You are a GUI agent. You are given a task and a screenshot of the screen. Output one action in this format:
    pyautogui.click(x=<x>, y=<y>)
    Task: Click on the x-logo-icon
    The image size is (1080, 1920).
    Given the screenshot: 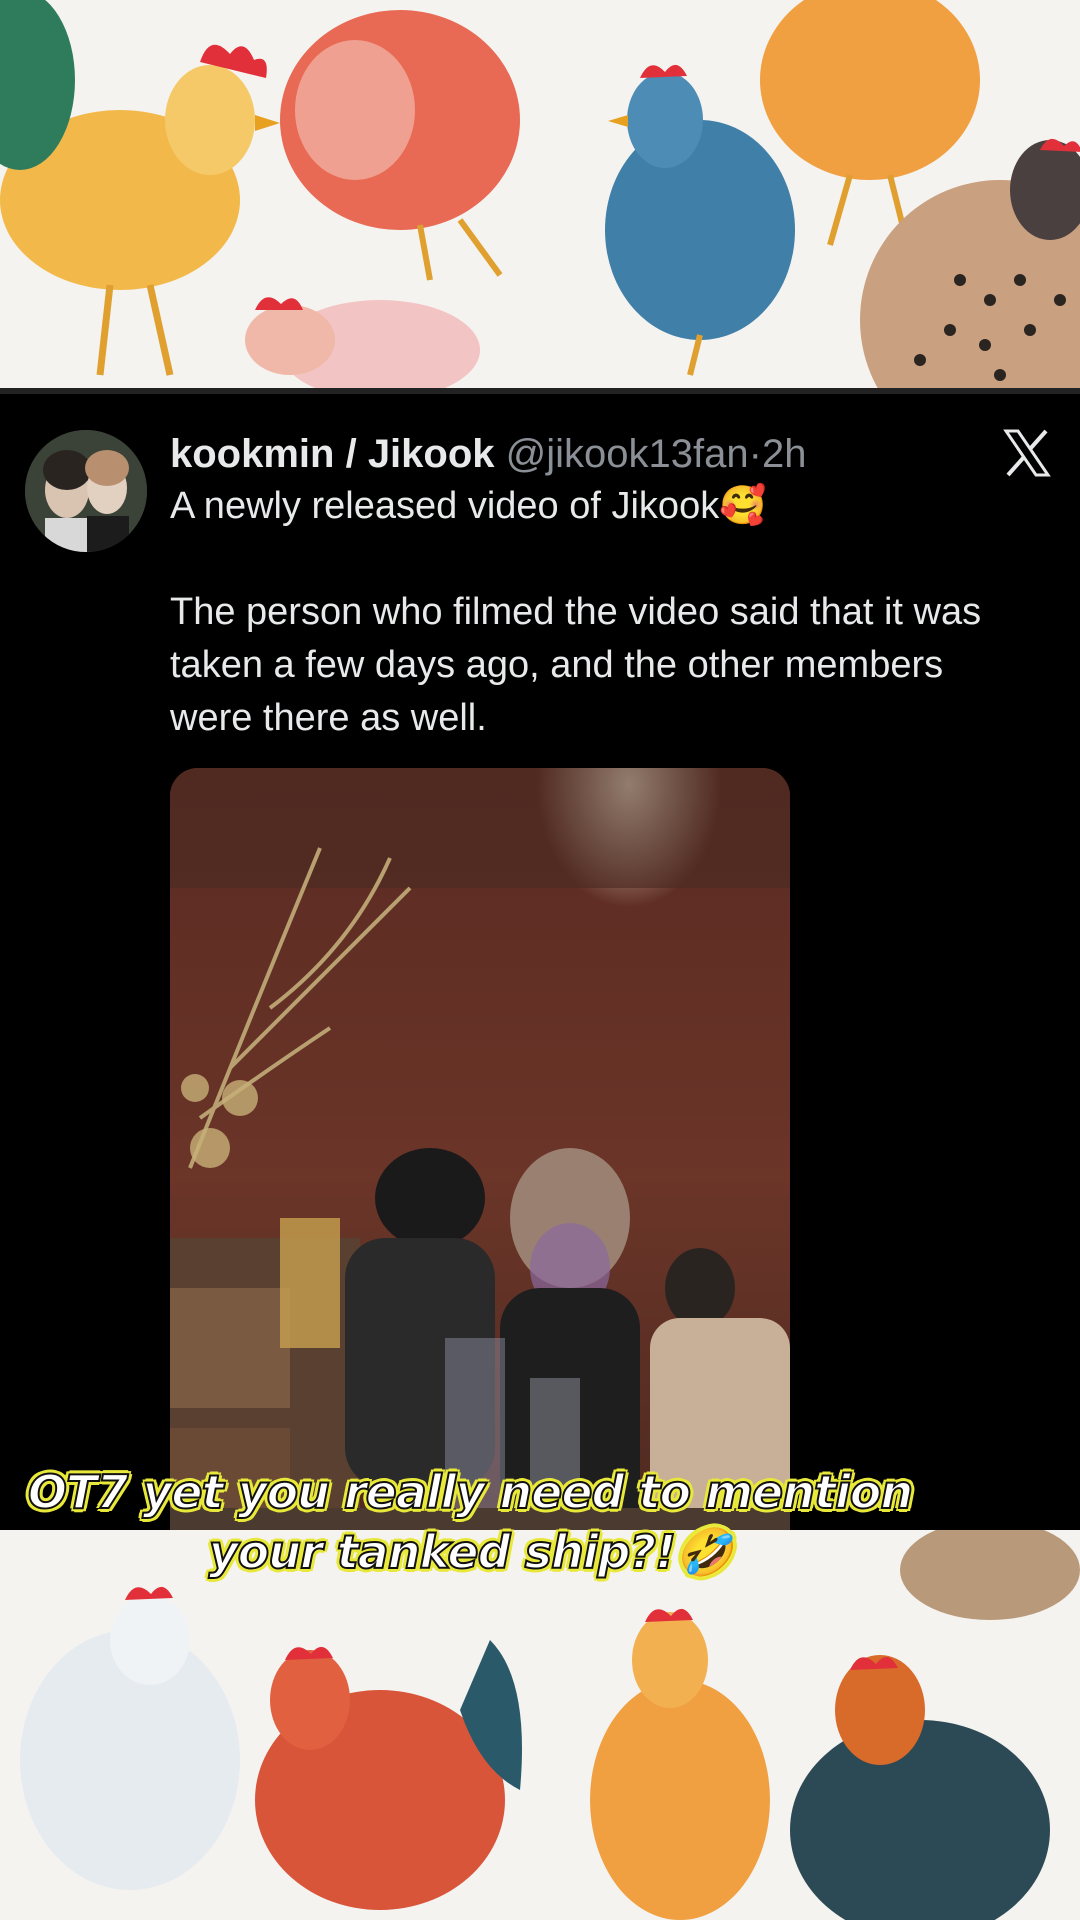 What is the action you would take?
    pyautogui.click(x=1027, y=453)
    